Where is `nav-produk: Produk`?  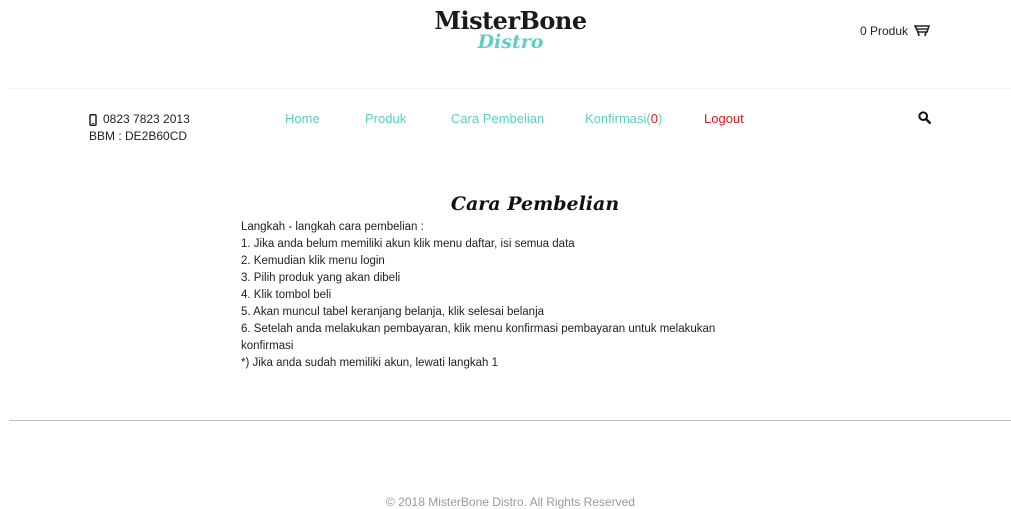 nav-produk: Produk is located at coordinates (385, 118).